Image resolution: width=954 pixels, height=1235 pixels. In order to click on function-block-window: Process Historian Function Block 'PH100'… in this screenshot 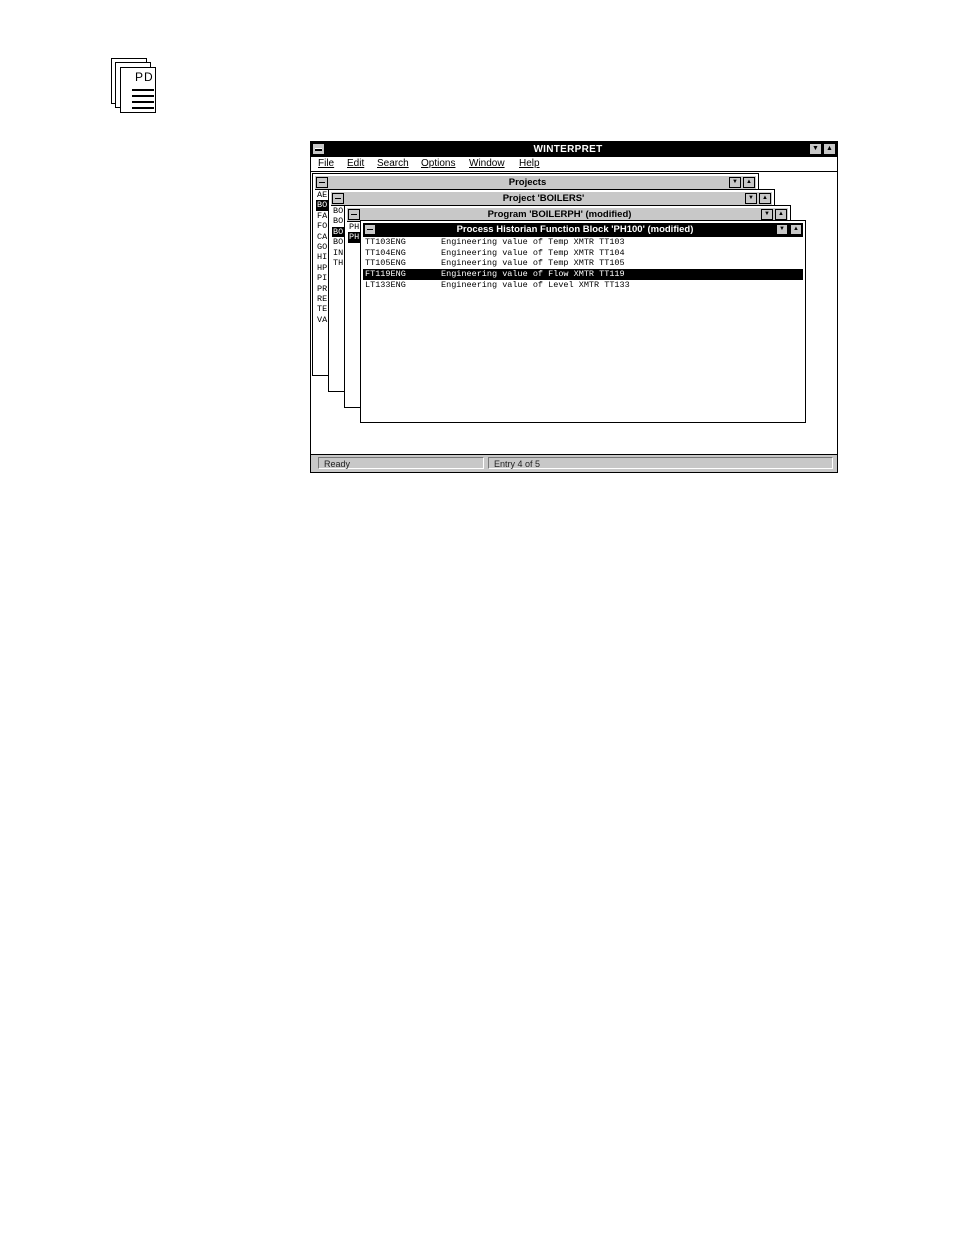, I will do `click(583, 321)`.